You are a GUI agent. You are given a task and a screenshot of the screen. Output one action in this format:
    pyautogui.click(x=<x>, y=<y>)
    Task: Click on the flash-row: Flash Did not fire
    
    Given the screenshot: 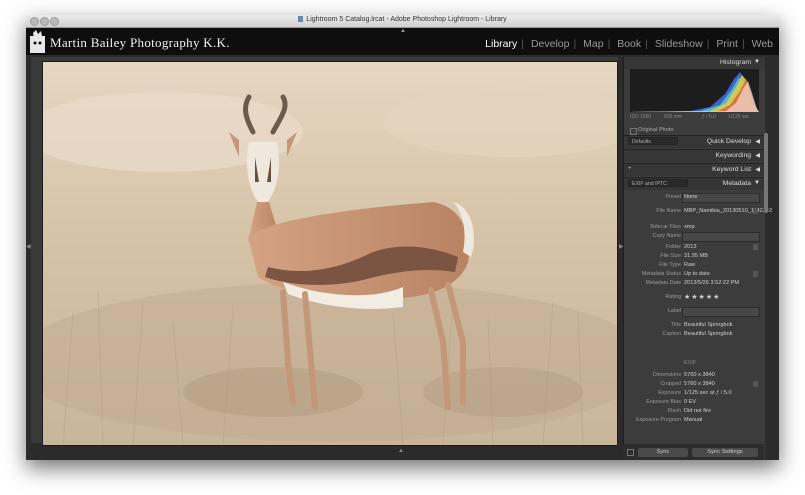 What is the action you would take?
    pyautogui.click(x=694, y=411)
    